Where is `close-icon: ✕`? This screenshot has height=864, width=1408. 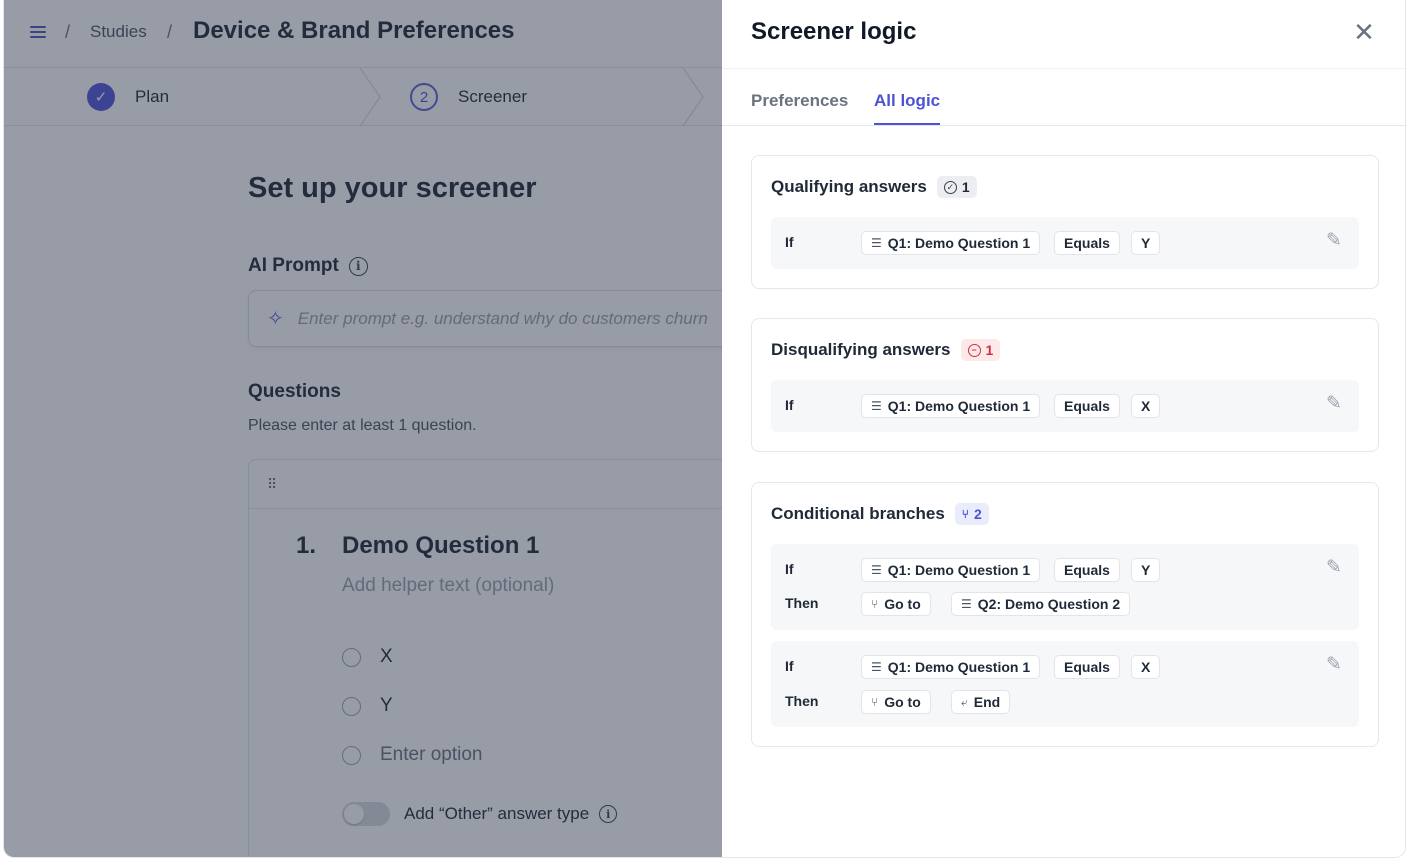
close-icon: ✕ is located at coordinates (1364, 32).